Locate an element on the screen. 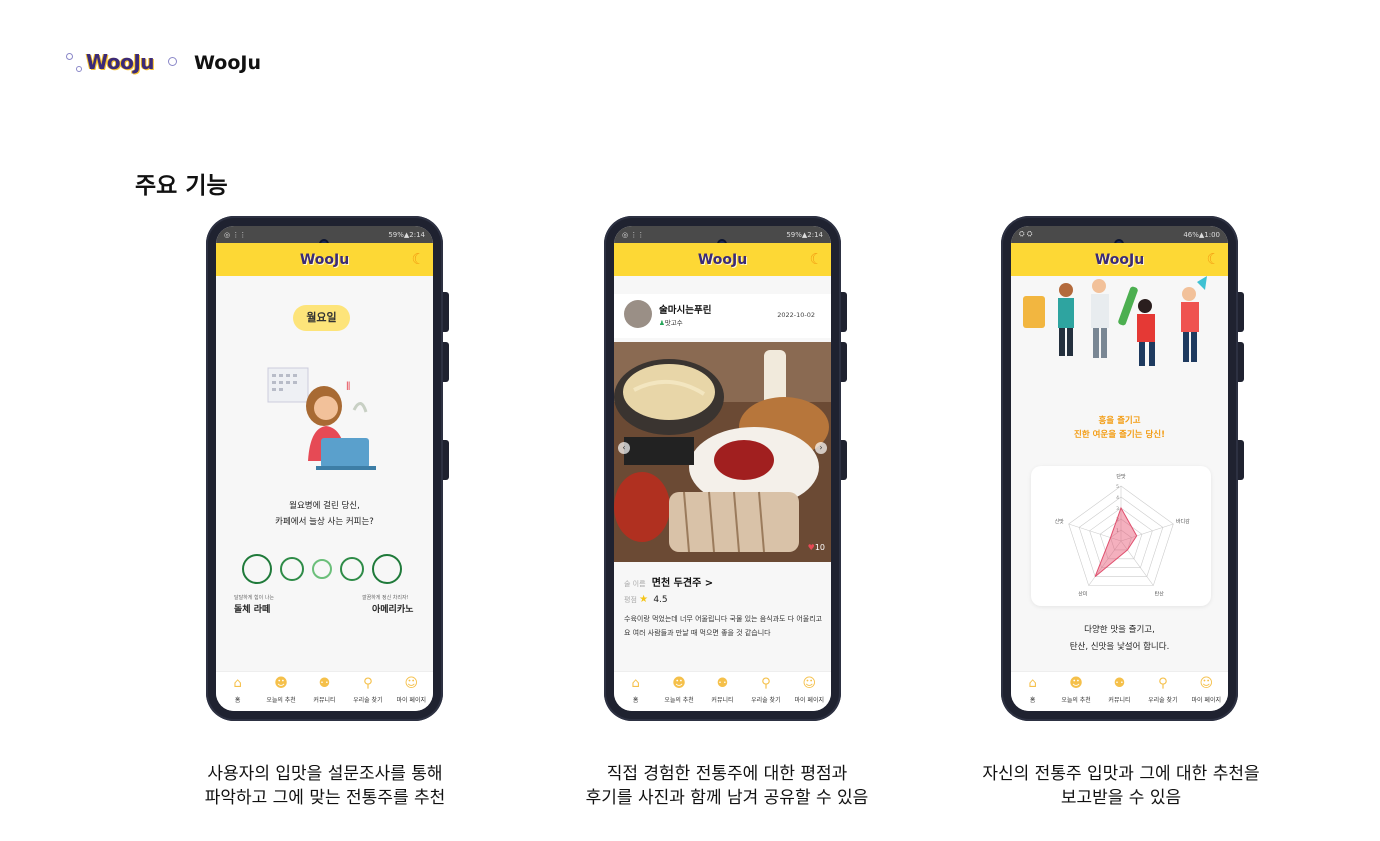 The height and width of the screenshot is (841, 1380). user-badge: ♟맛고수 is located at coordinates (671, 323).